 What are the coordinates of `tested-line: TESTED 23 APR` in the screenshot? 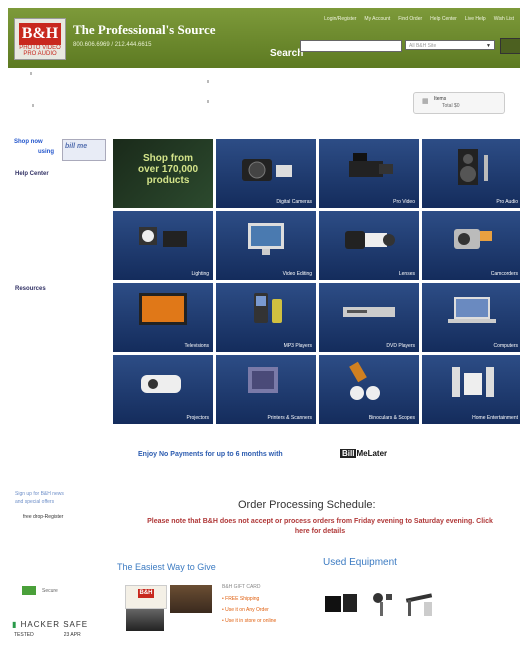 It's located at (47, 635).